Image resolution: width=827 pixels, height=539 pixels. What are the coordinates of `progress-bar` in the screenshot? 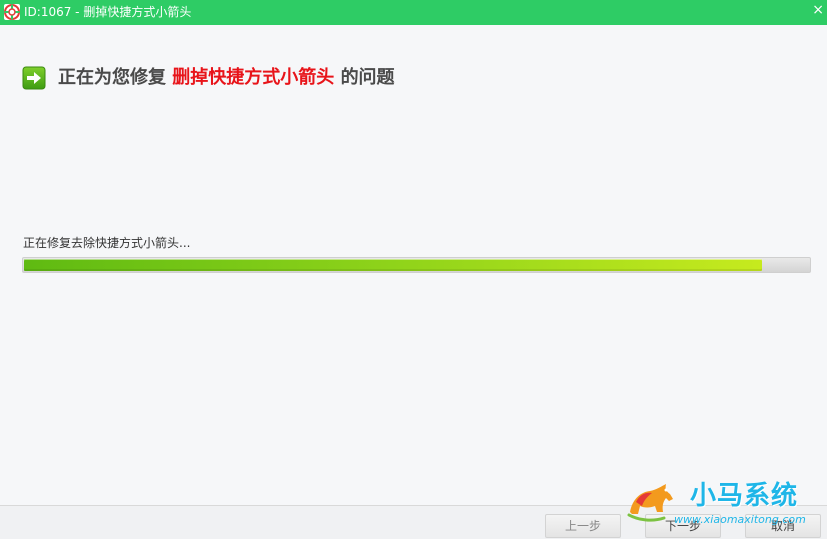 It's located at (416, 265).